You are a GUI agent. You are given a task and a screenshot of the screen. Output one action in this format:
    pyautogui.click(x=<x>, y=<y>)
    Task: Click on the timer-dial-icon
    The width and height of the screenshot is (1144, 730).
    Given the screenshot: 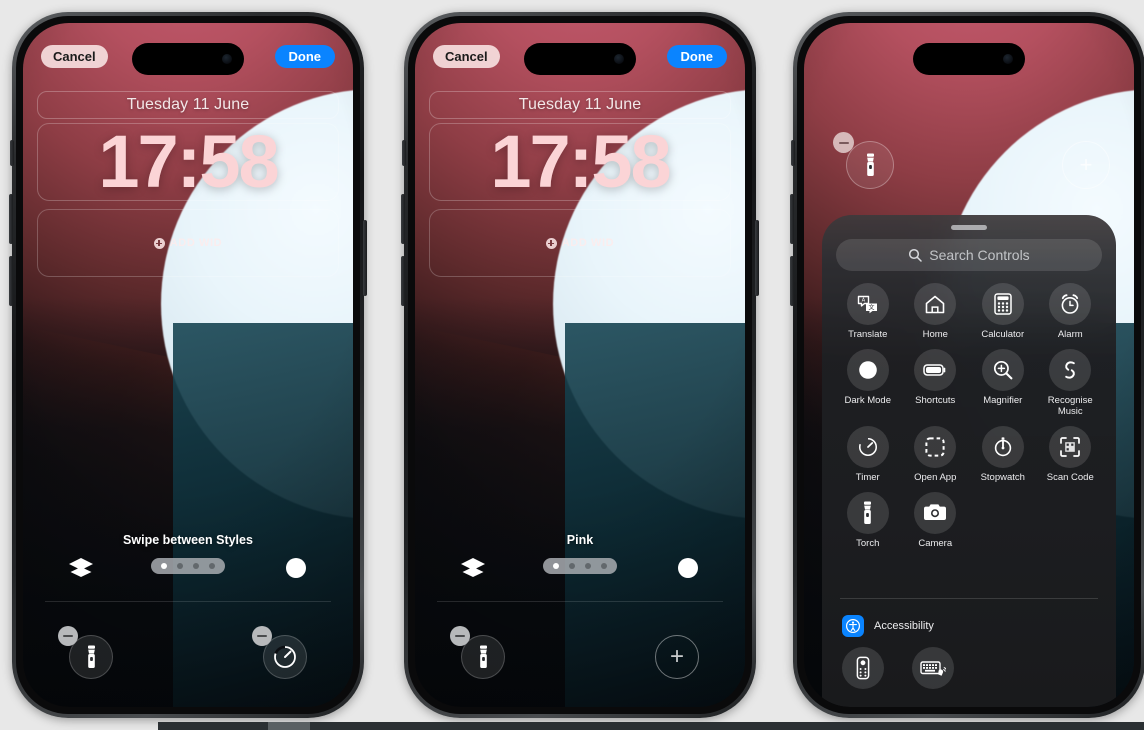 What is the action you would take?
    pyautogui.click(x=867, y=446)
    